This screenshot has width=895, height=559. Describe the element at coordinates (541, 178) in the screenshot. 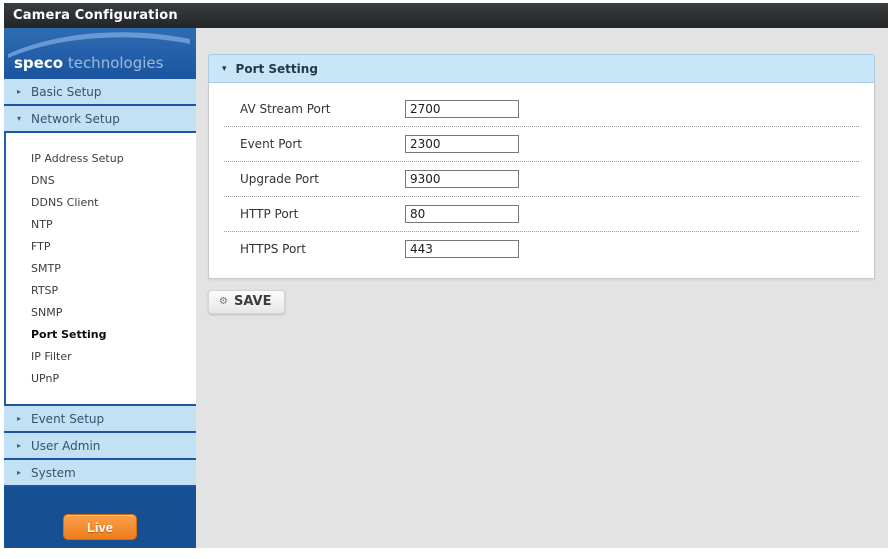

I see `form-row-upgrade-port: Upgrade Port` at that location.